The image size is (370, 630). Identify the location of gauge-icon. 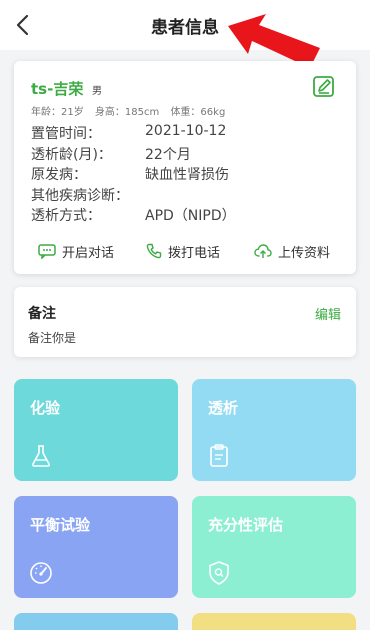
(41, 573).